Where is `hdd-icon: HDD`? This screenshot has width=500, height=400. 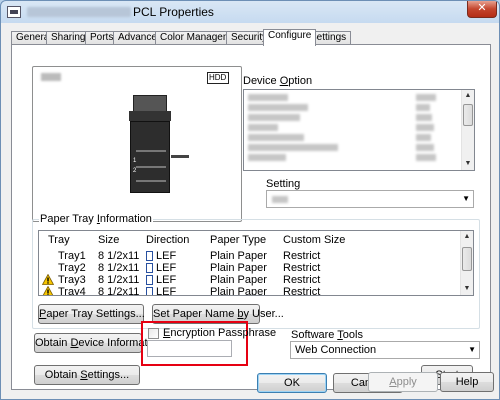 hdd-icon: HDD is located at coordinates (218, 78).